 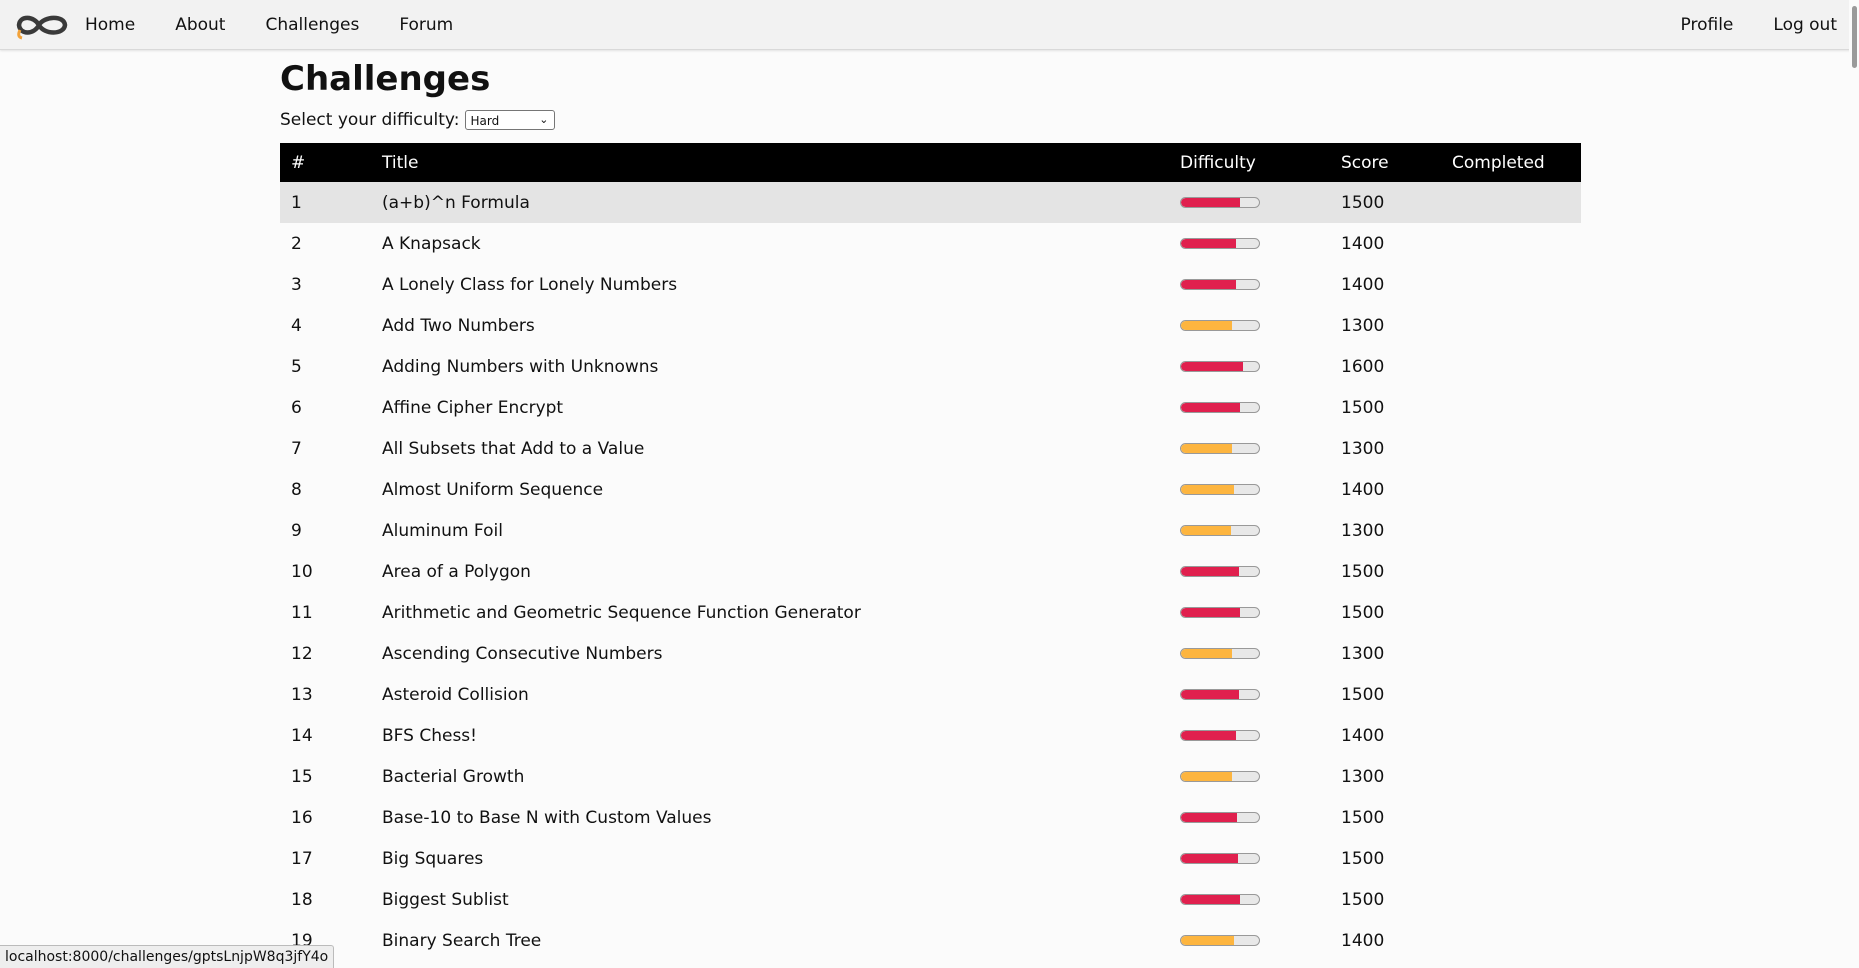 I want to click on cell-title: Binary Search Tree, so click(x=770, y=940).